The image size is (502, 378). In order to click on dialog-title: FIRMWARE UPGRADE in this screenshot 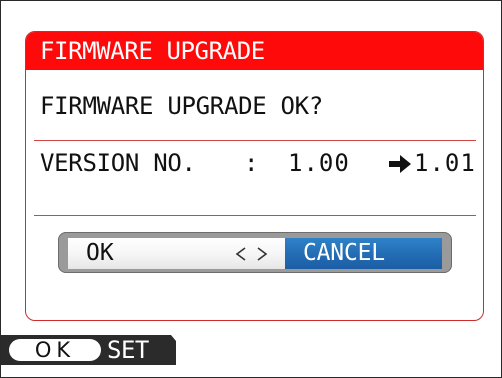, I will do `click(254, 51)`.